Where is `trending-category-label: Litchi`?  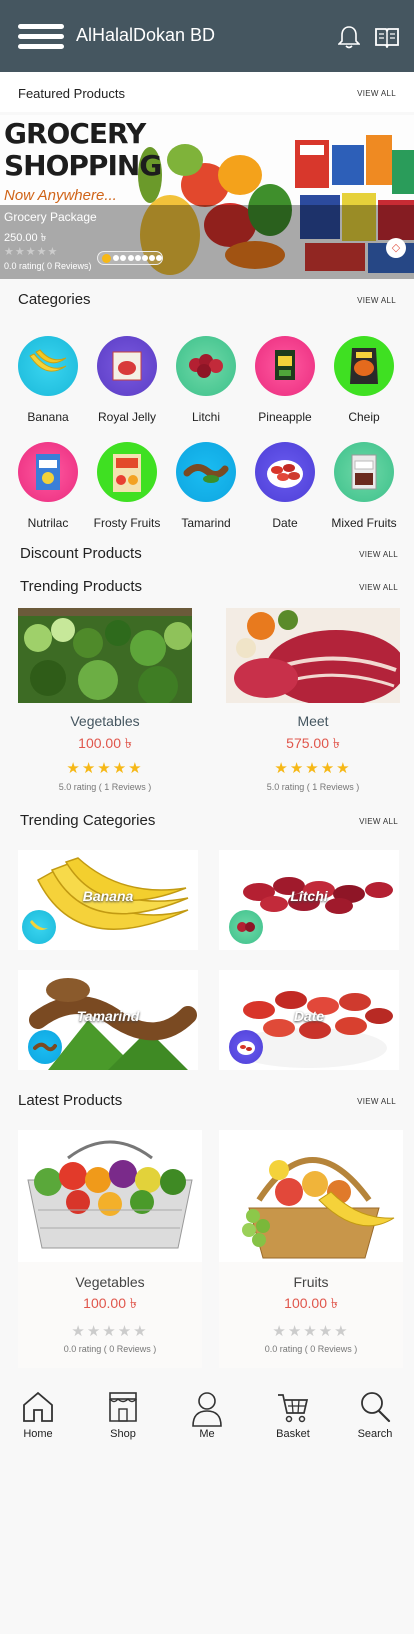
trending-category-label: Litchi is located at coordinates (309, 896).